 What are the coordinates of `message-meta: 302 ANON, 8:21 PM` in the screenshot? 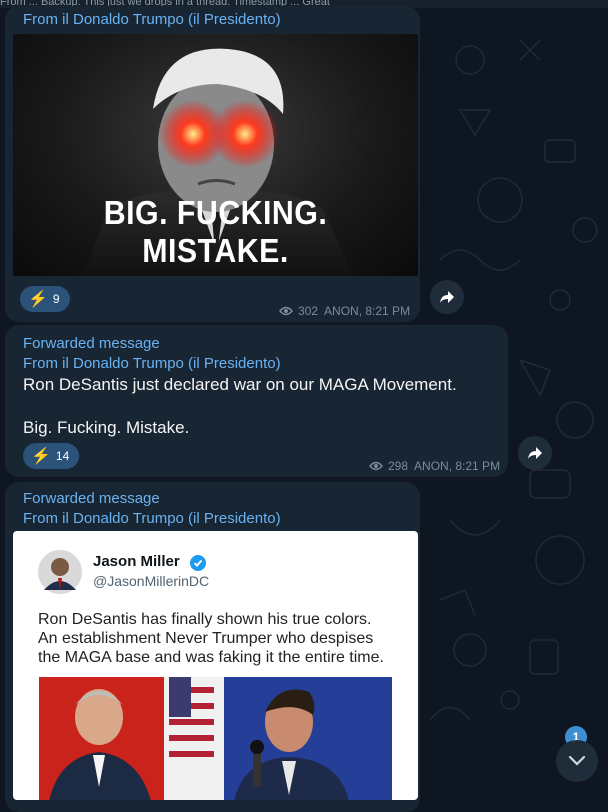 It's located at (344, 311).